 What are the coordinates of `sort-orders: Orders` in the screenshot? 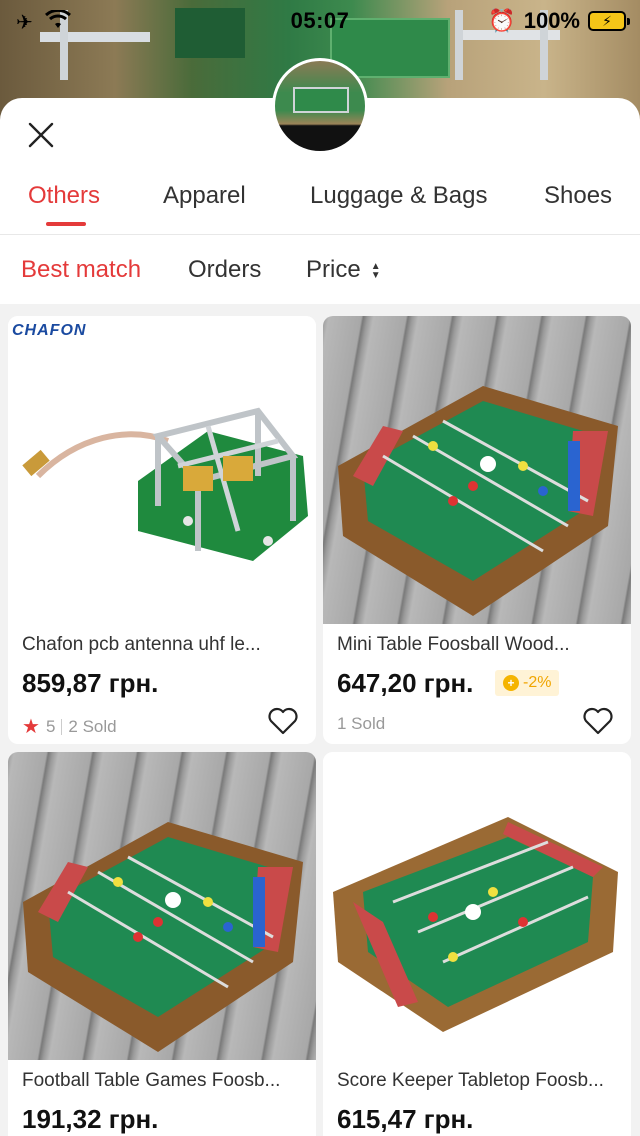 It's located at (224, 270).